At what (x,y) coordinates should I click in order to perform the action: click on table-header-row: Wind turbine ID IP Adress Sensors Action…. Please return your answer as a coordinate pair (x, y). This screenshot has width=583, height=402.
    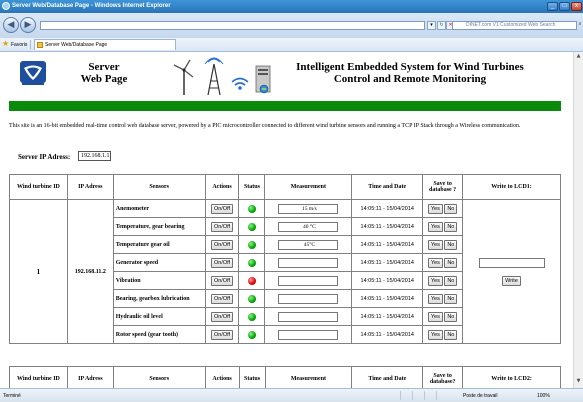
    Looking at the image, I should click on (285, 187).